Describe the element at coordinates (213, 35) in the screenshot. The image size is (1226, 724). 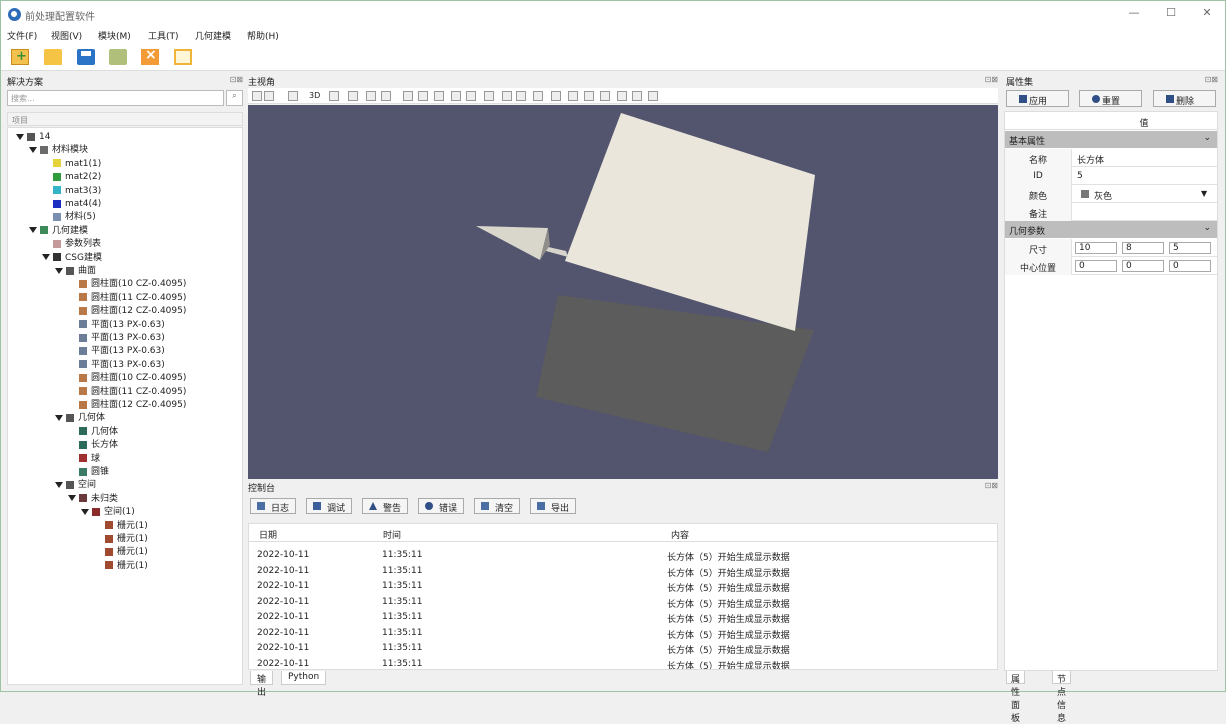
I see `menu-geometry: 几何建模` at that location.